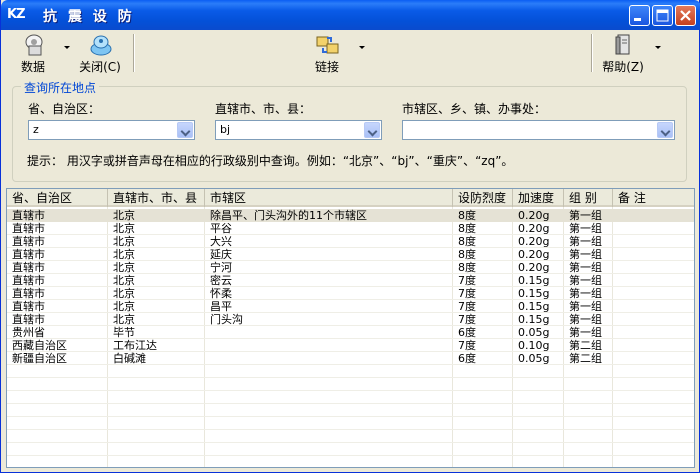 This screenshot has width=700, height=473. I want to click on city-label: 直辖市、市、县：, so click(263, 109).